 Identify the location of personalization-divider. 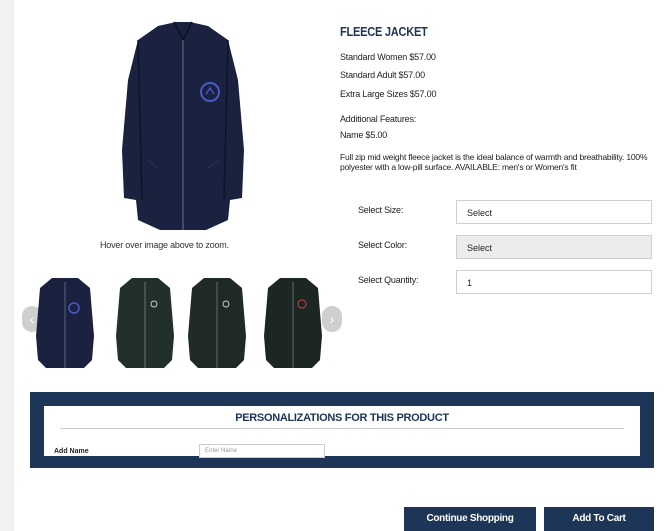
(342, 428).